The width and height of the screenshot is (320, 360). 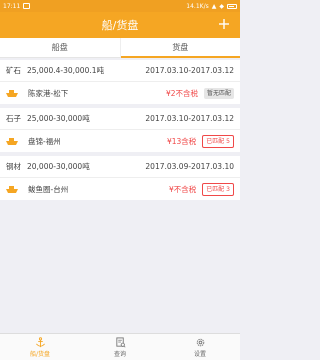 I want to click on nav-label: 船/货盘, so click(x=40, y=354).